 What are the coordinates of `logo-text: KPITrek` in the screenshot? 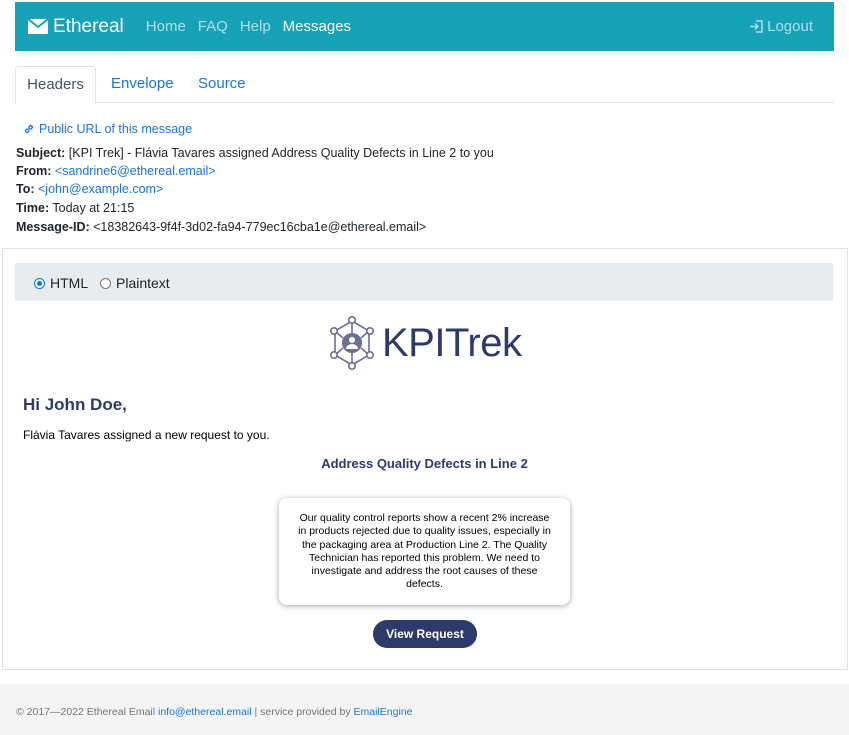 It's located at (452, 342).